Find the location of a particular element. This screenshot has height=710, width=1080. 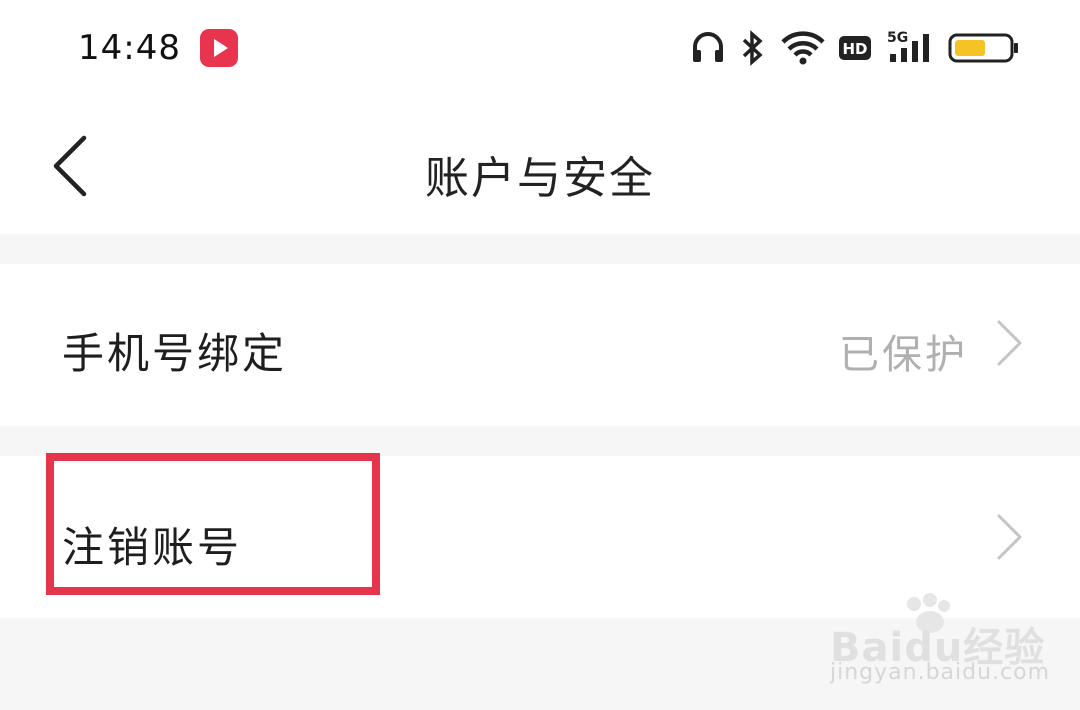

headphones-icon is located at coordinates (708, 48).